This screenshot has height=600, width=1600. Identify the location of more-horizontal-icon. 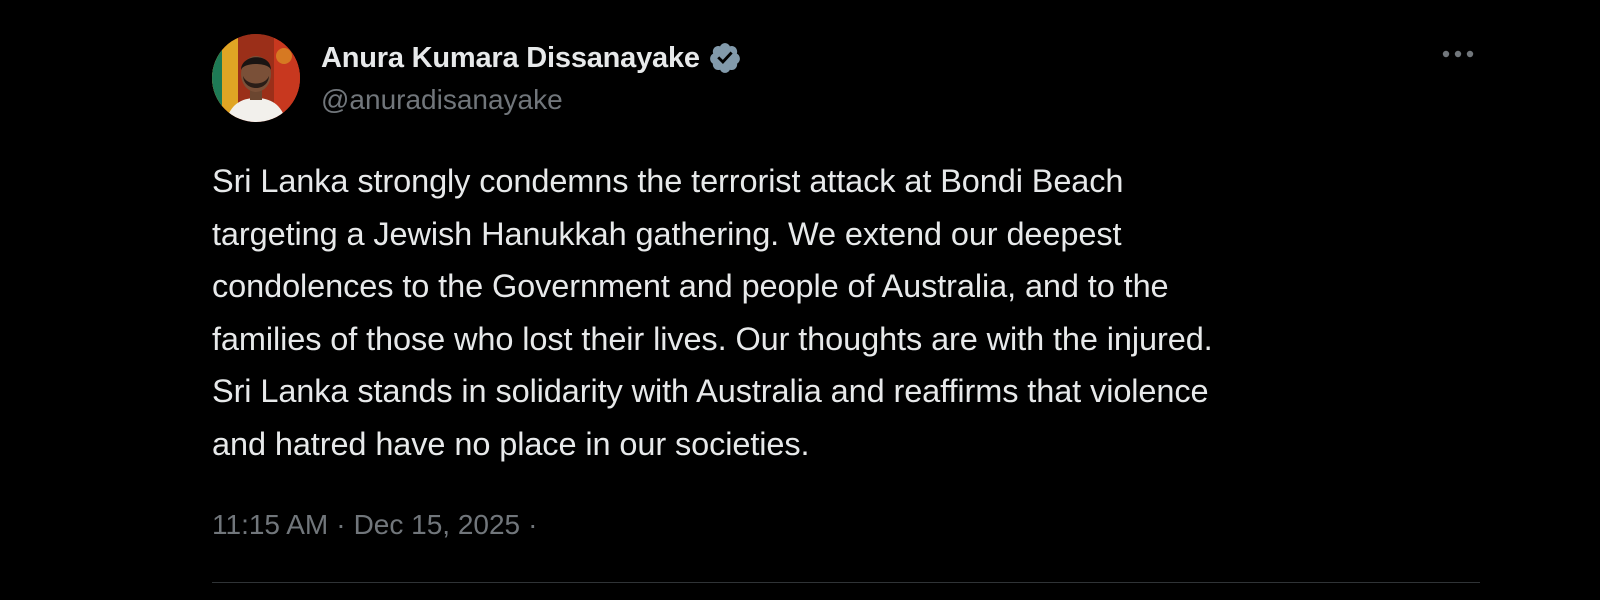
(1458, 54).